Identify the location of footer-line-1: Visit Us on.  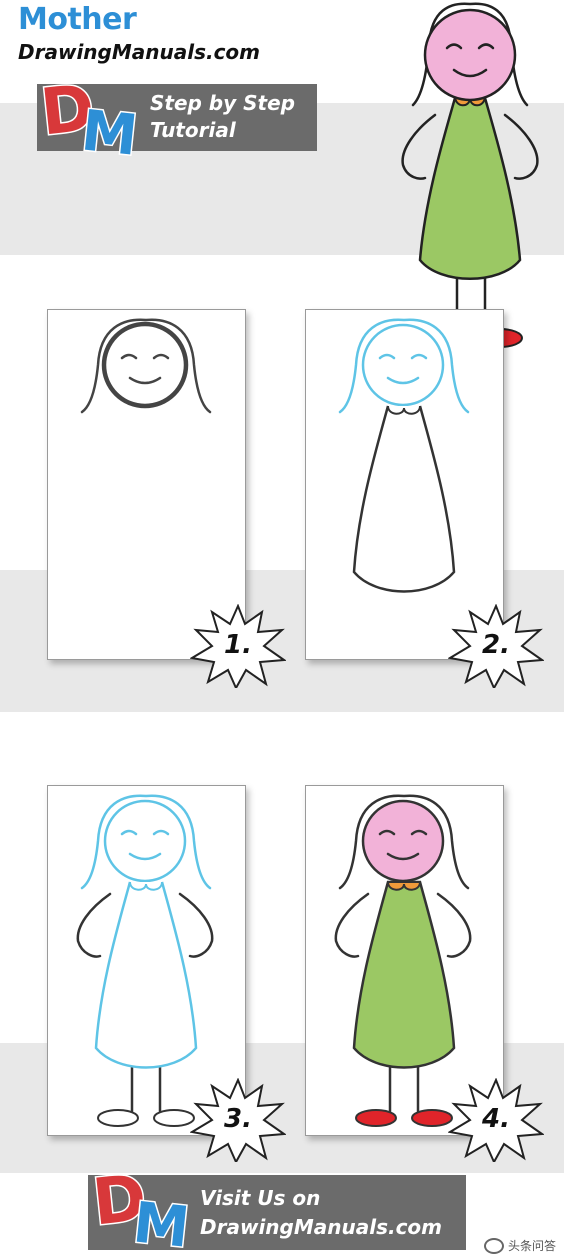
(260, 1198).